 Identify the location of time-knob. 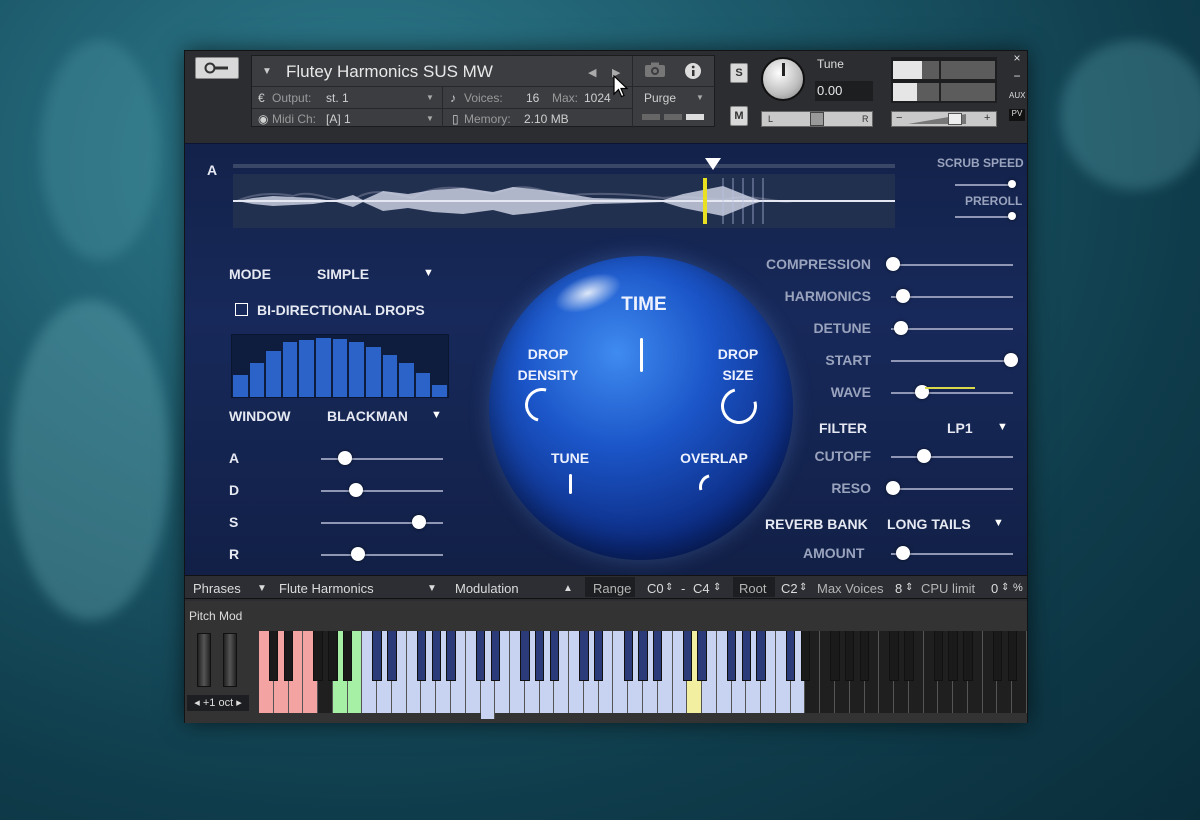
(641, 355).